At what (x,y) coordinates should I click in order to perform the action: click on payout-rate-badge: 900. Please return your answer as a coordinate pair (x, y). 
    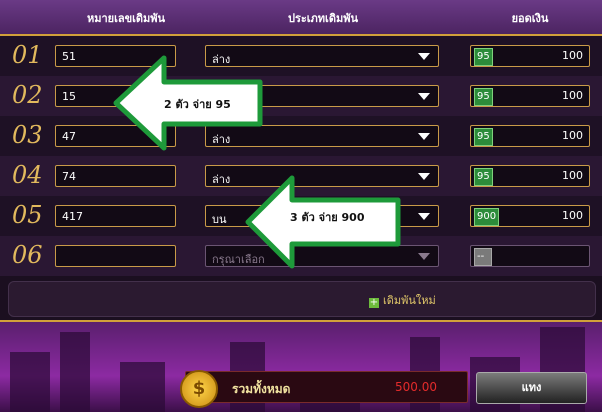
    Looking at the image, I should click on (487, 217).